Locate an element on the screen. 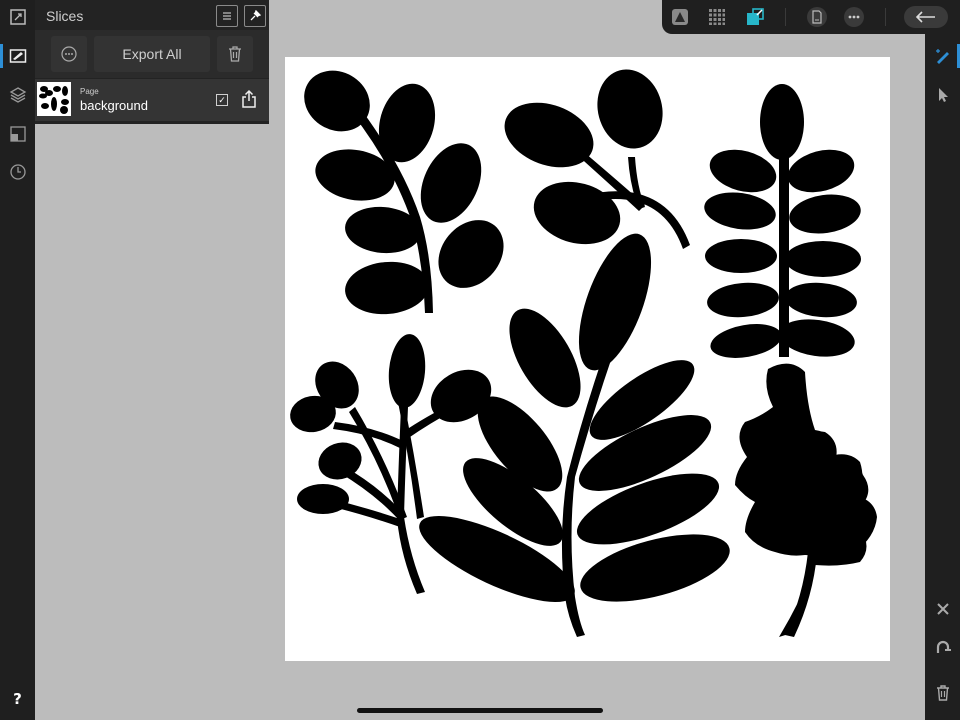  slices-panel: Slices Export All Page background ✓ is located at coordinates (152, 62).